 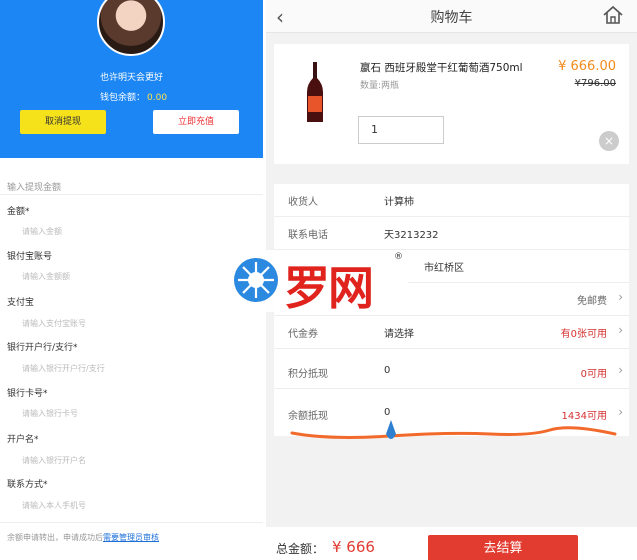 What do you see at coordinates (593, 374) in the screenshot?
I see `points-available: 0可用` at bounding box center [593, 374].